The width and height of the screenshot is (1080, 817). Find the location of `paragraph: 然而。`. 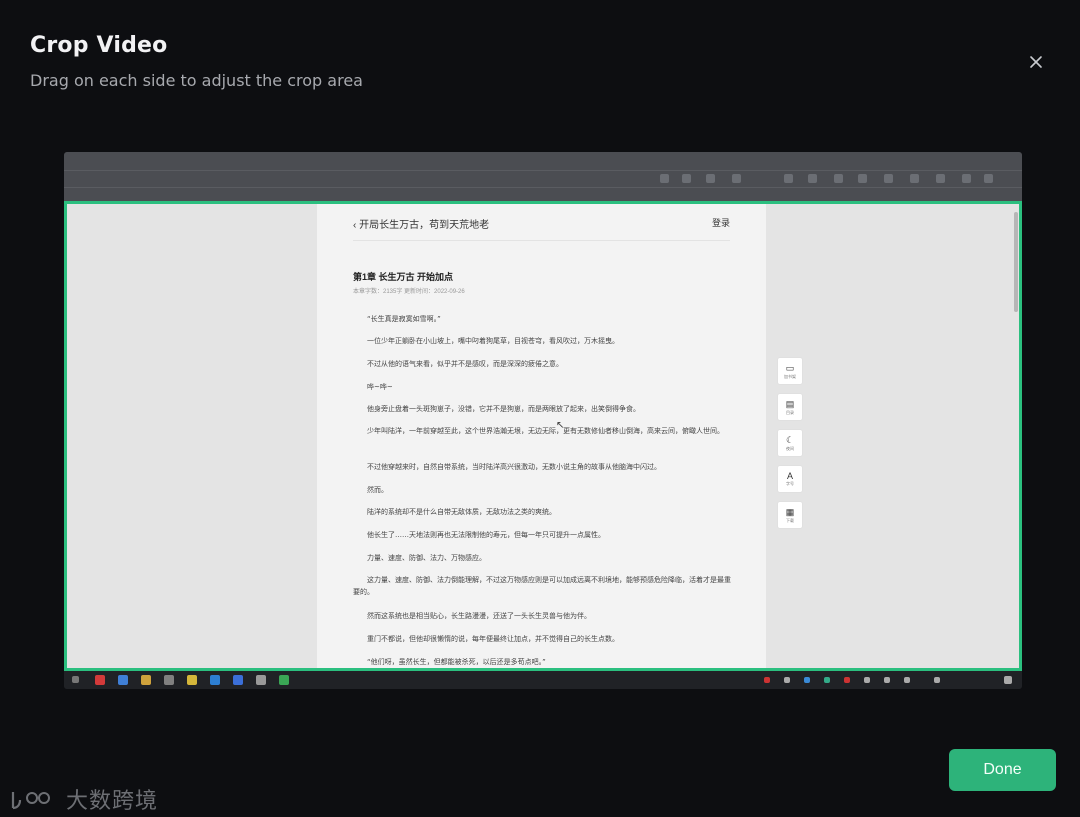

paragraph: 然而。 is located at coordinates (377, 490).